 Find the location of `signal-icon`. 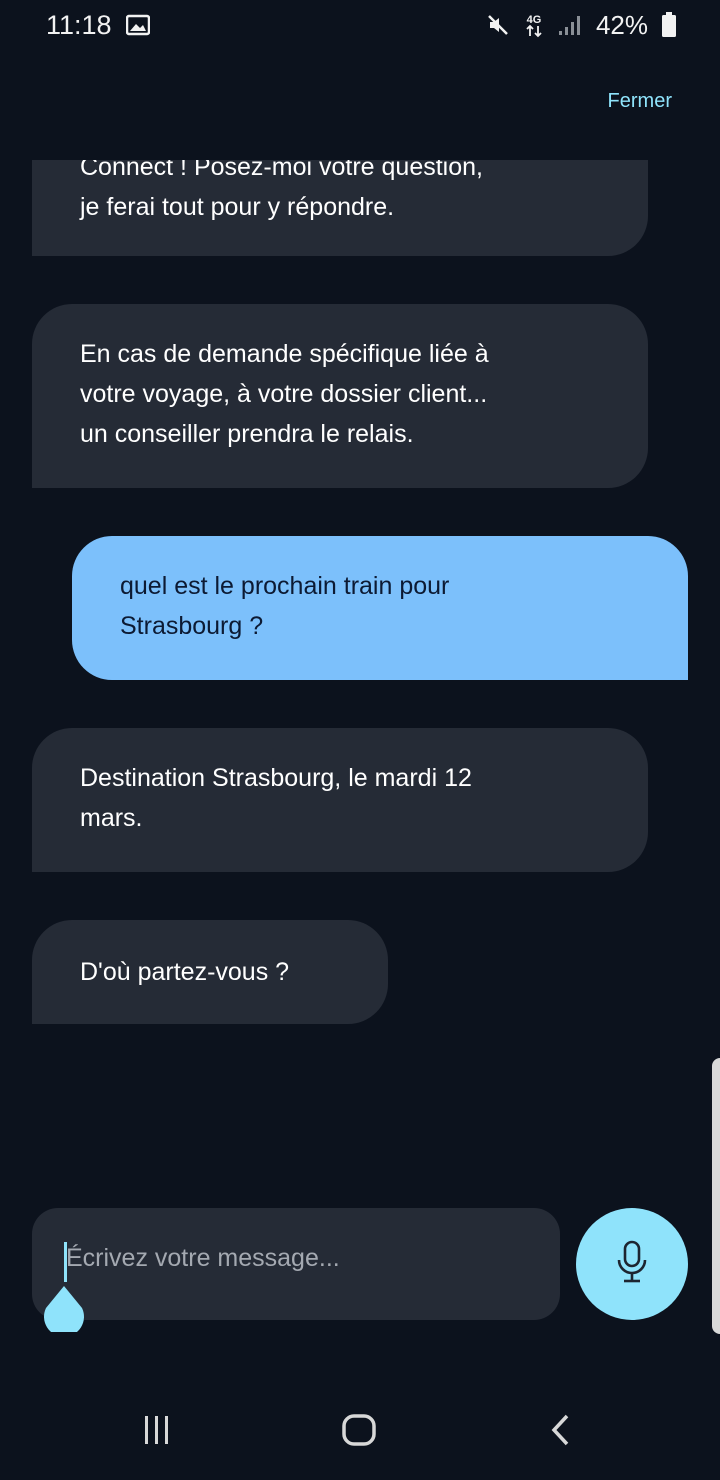

signal-icon is located at coordinates (570, 25).